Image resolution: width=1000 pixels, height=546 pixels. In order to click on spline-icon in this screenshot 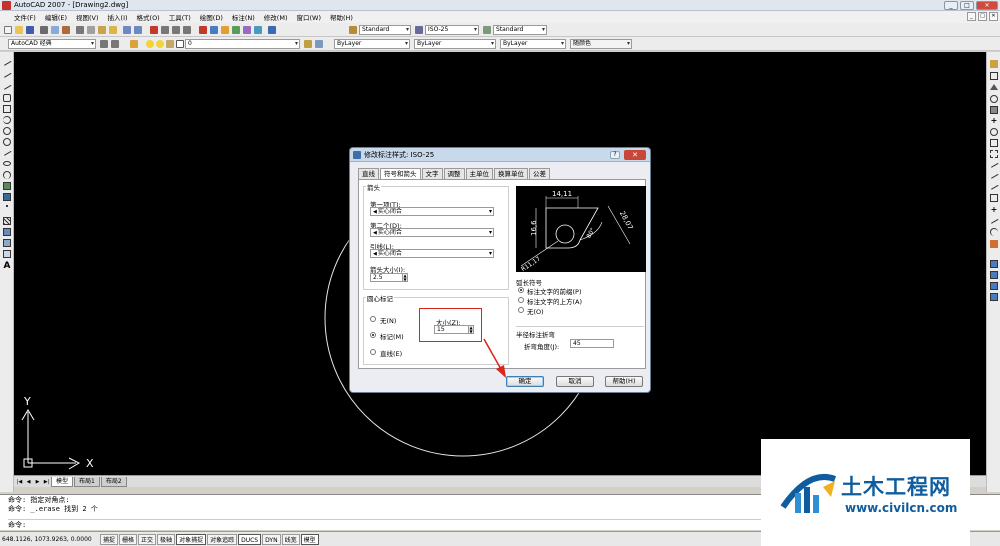, I will do `click(7, 152)`.